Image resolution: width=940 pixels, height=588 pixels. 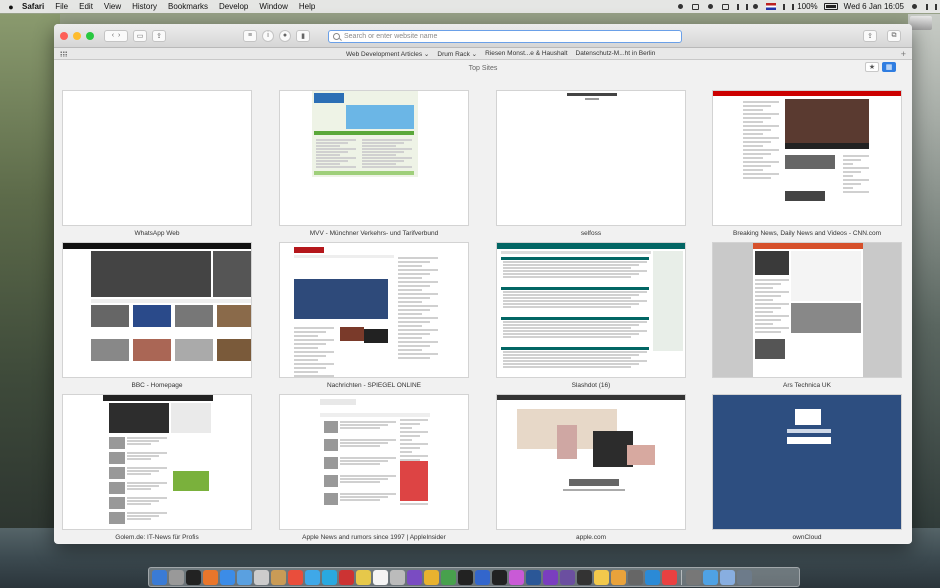 I want to click on share-button-left: ⇪, so click(x=159, y=35).